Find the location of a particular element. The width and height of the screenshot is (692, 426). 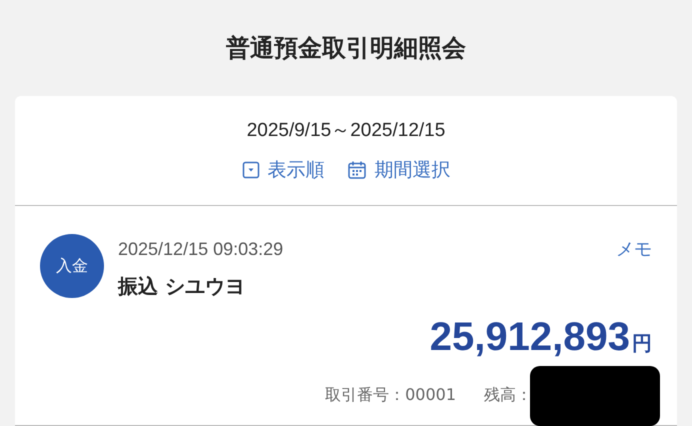

memo-link: メモ is located at coordinates (634, 249).